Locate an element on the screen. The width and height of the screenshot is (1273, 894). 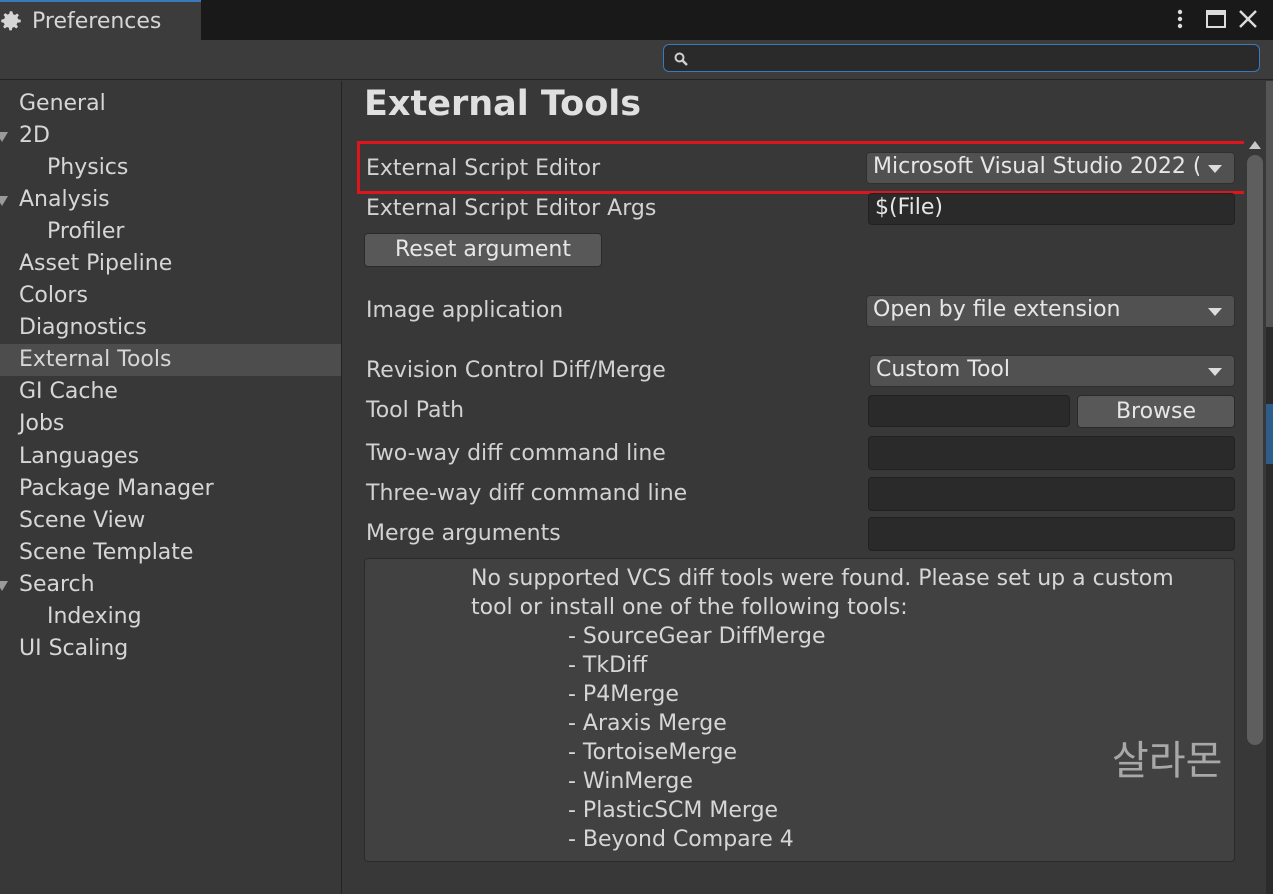
search-input is located at coordinates (961, 58).